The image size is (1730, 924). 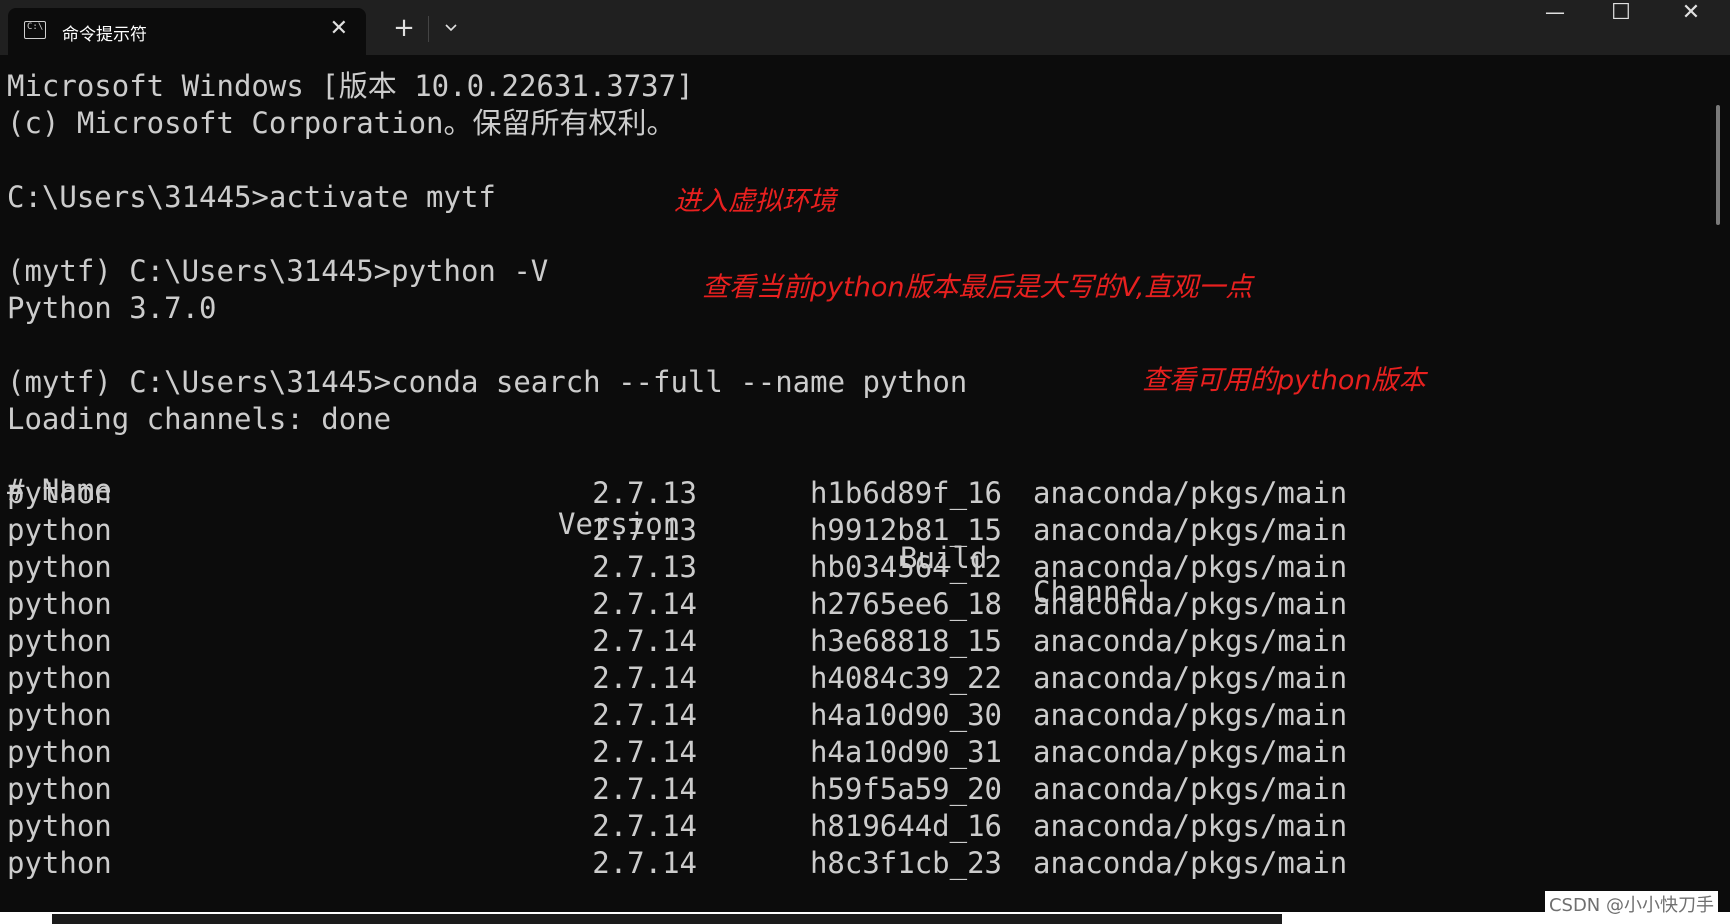 I want to click on row-build: h4084c39_22, so click(x=905, y=678).